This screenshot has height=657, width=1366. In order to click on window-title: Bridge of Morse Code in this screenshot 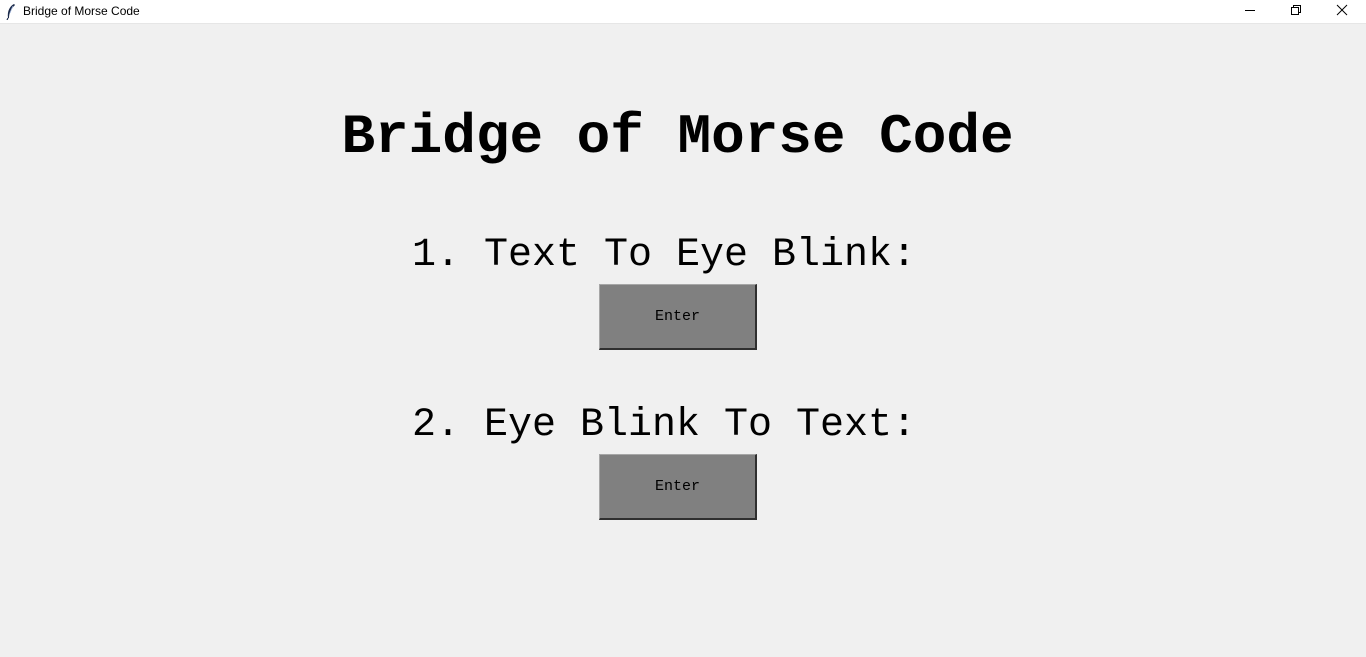, I will do `click(81, 11)`.